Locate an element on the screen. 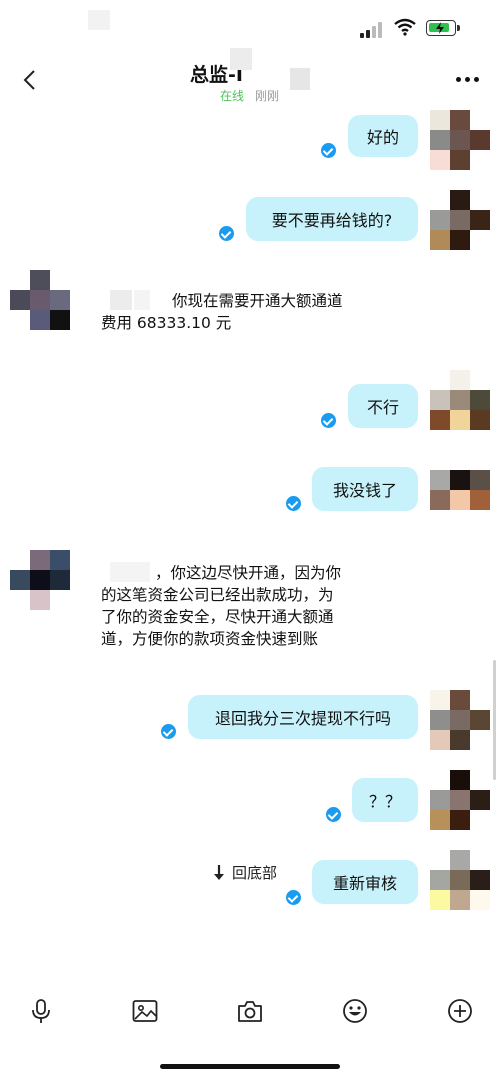 This screenshot has height=1080, width=500. message-bubble-outgoing: ？？ is located at coordinates (385, 800).